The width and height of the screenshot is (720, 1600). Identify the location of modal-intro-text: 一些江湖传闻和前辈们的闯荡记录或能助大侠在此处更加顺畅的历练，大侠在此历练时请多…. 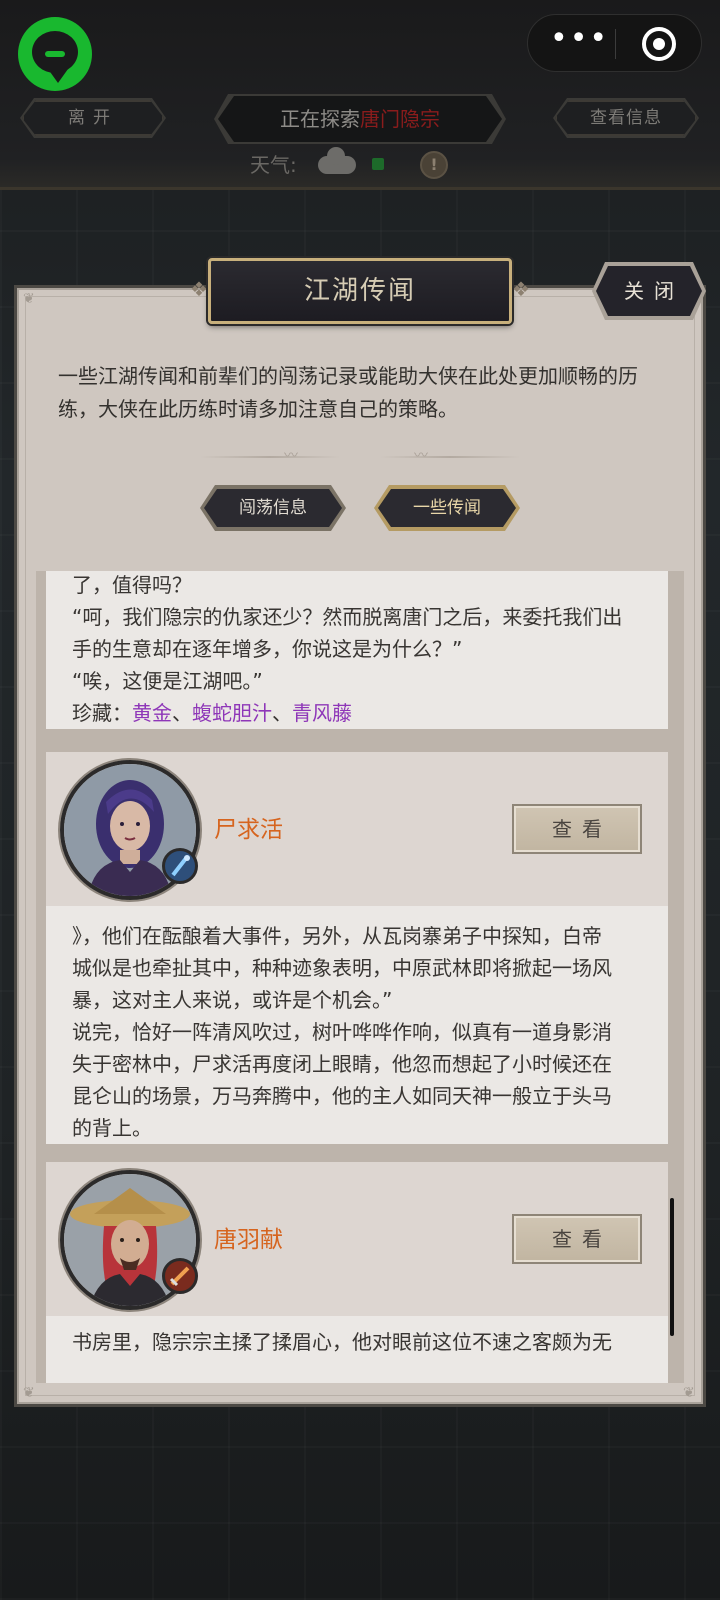
(348, 392).